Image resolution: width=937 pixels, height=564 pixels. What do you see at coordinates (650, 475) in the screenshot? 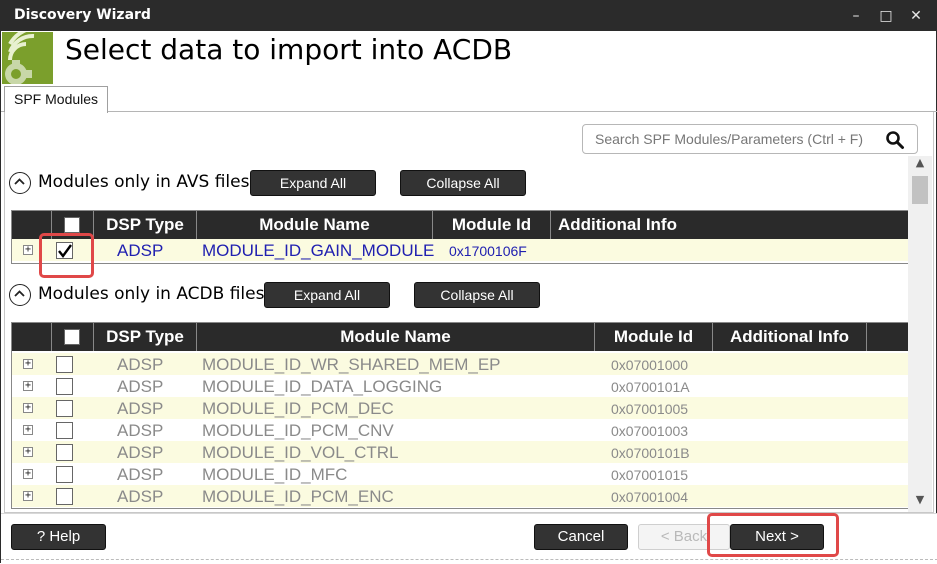
I see `cell-module-id: 0x07001015` at bounding box center [650, 475].